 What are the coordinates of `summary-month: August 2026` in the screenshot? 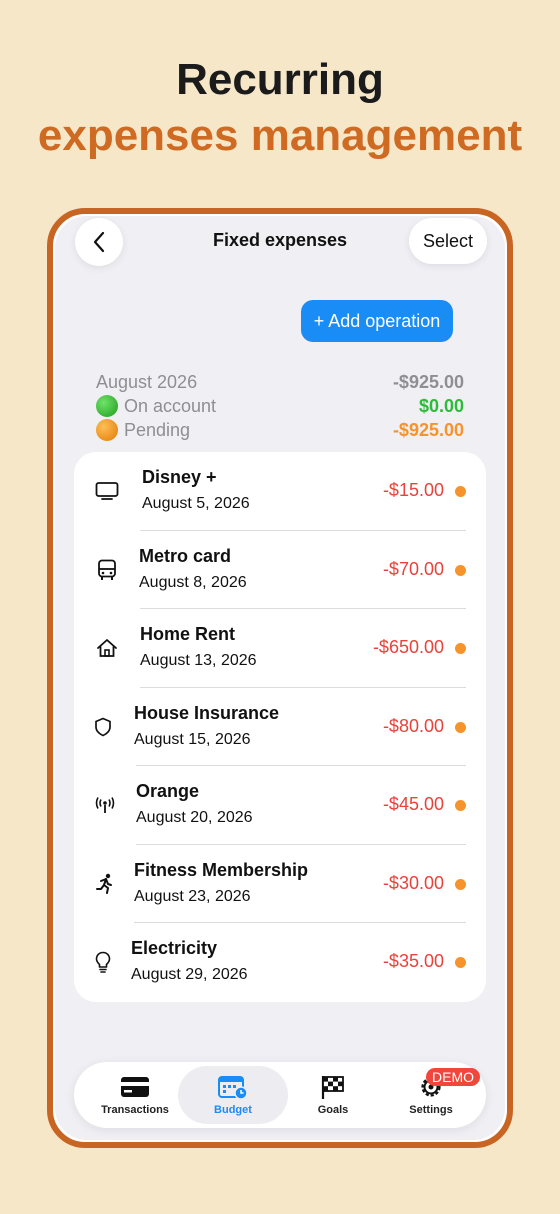 It's located at (147, 381).